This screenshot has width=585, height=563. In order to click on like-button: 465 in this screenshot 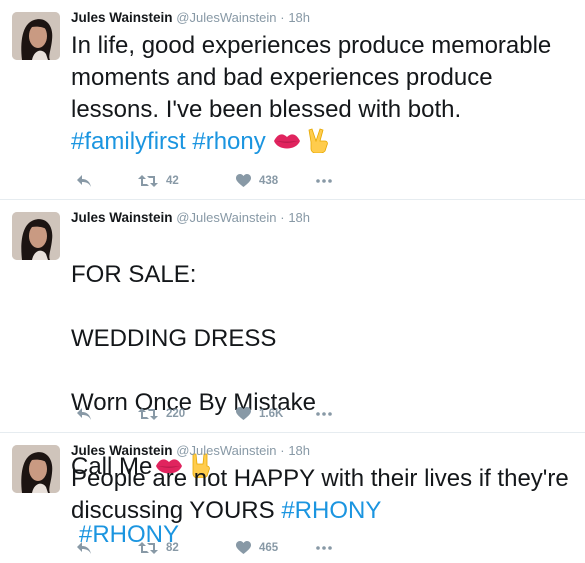, I will do `click(257, 548)`.